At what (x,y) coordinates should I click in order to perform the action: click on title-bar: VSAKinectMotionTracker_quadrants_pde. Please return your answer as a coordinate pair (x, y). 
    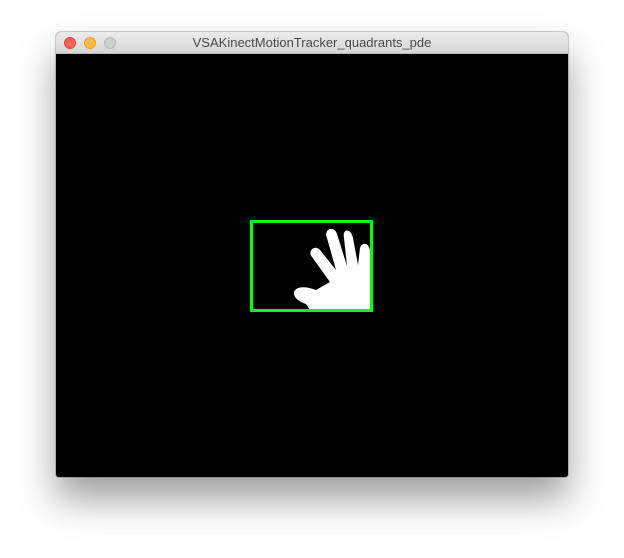
    Looking at the image, I should click on (312, 43).